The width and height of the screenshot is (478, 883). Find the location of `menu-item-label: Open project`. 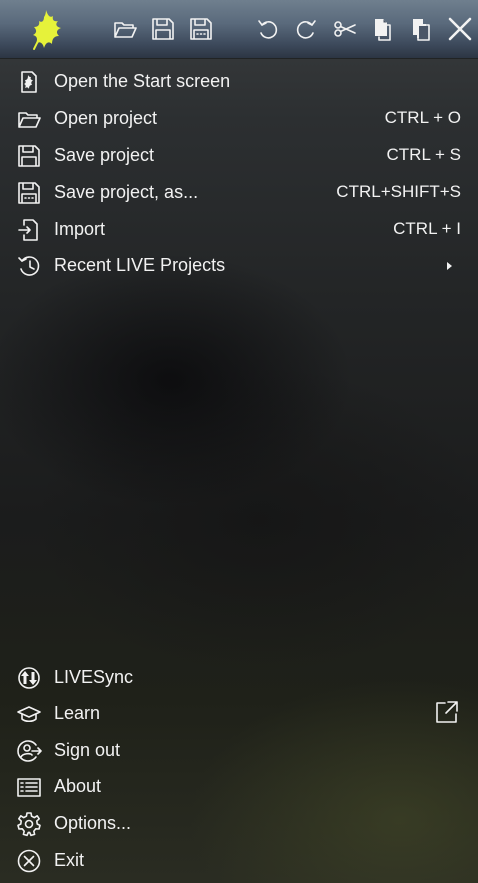

menu-item-label: Open project is located at coordinates (106, 118).